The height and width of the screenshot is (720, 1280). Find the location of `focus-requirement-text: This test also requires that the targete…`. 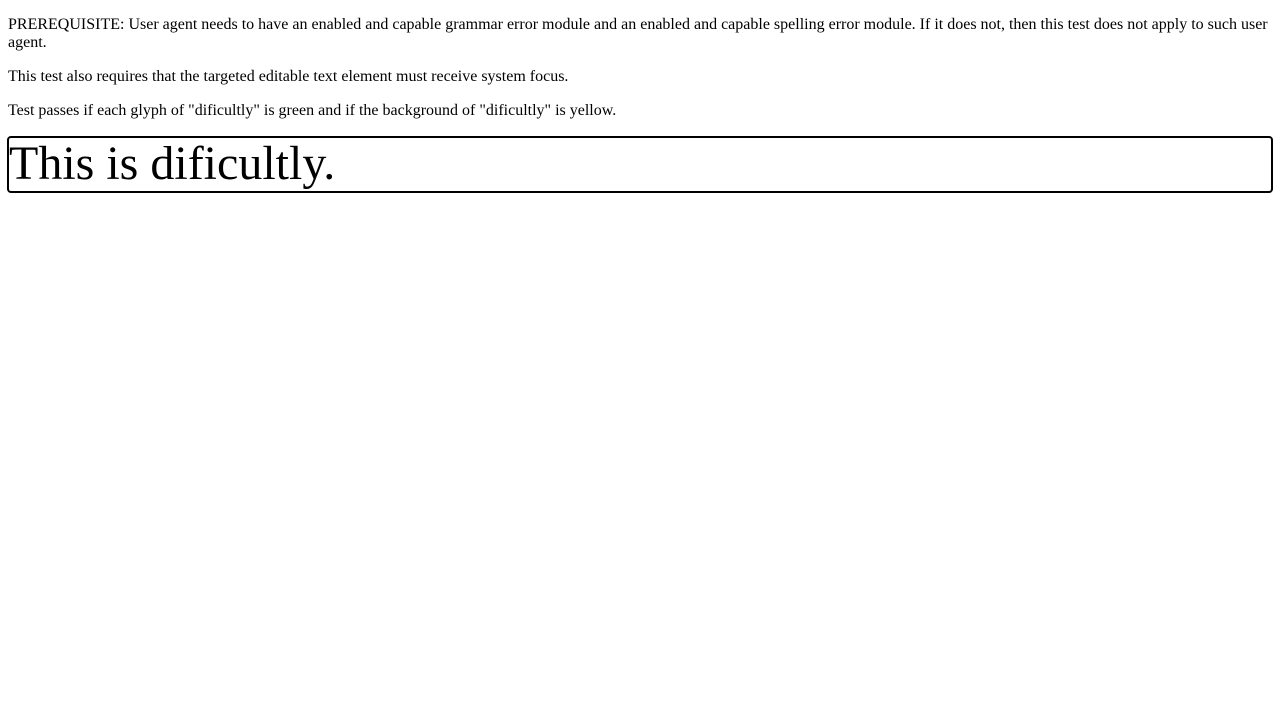

focus-requirement-text: This test also requires that the targete… is located at coordinates (288, 76).